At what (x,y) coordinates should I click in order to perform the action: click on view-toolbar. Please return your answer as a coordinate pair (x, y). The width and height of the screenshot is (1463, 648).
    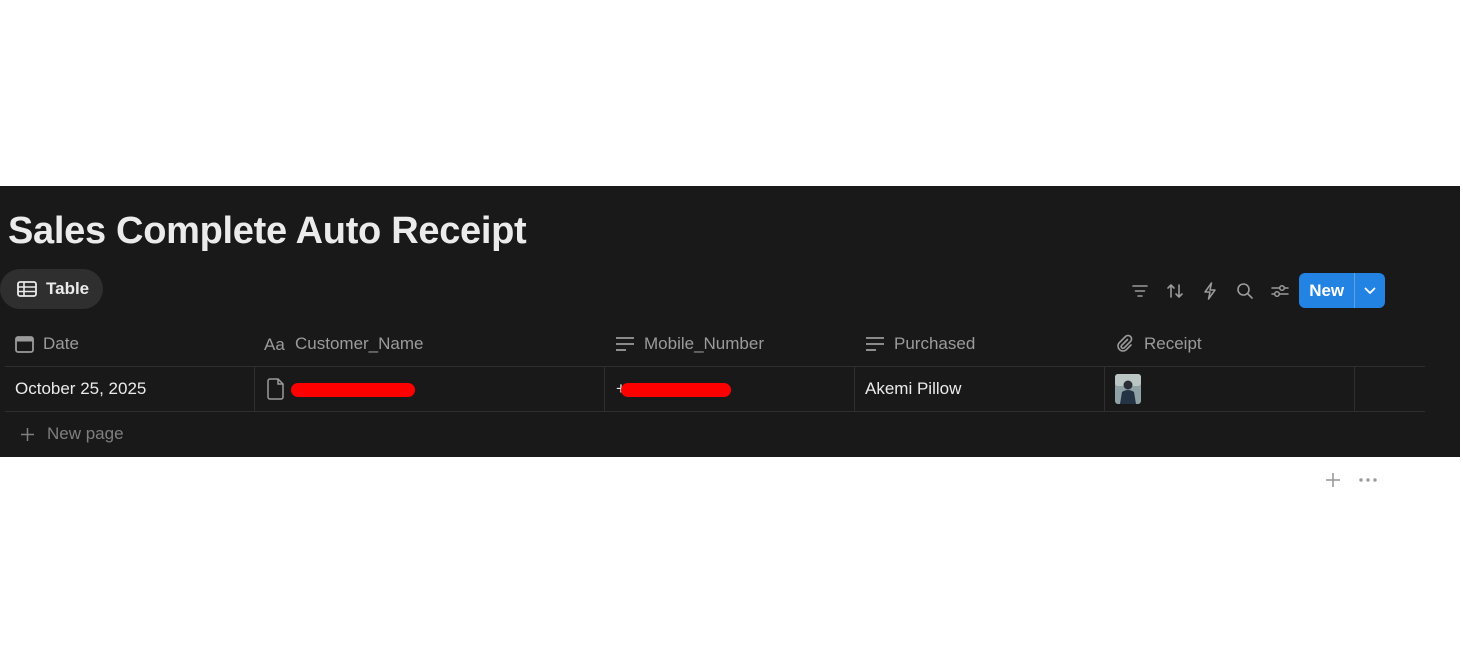
    Looking at the image, I should click on (1209, 291).